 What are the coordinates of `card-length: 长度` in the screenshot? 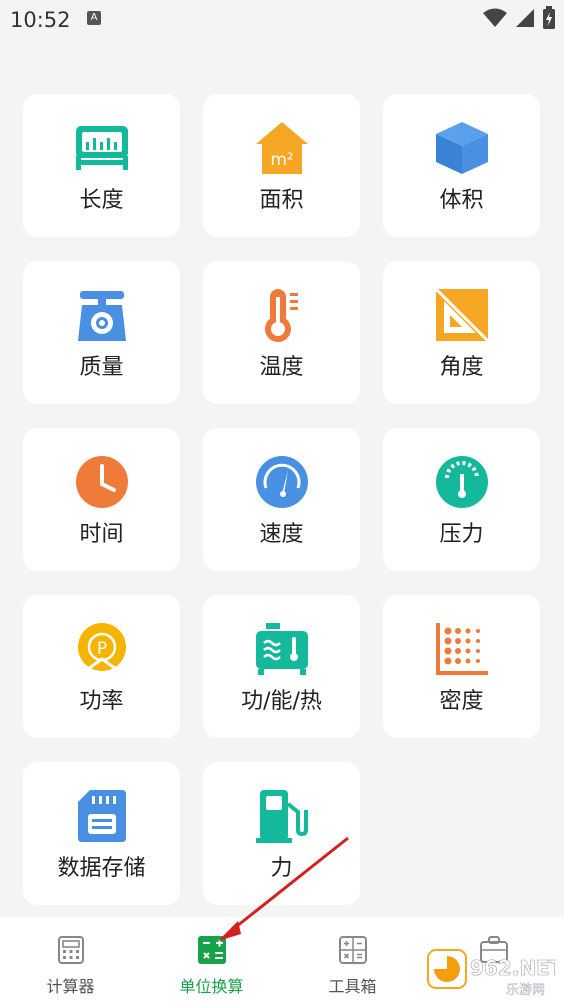 It's located at (101, 165).